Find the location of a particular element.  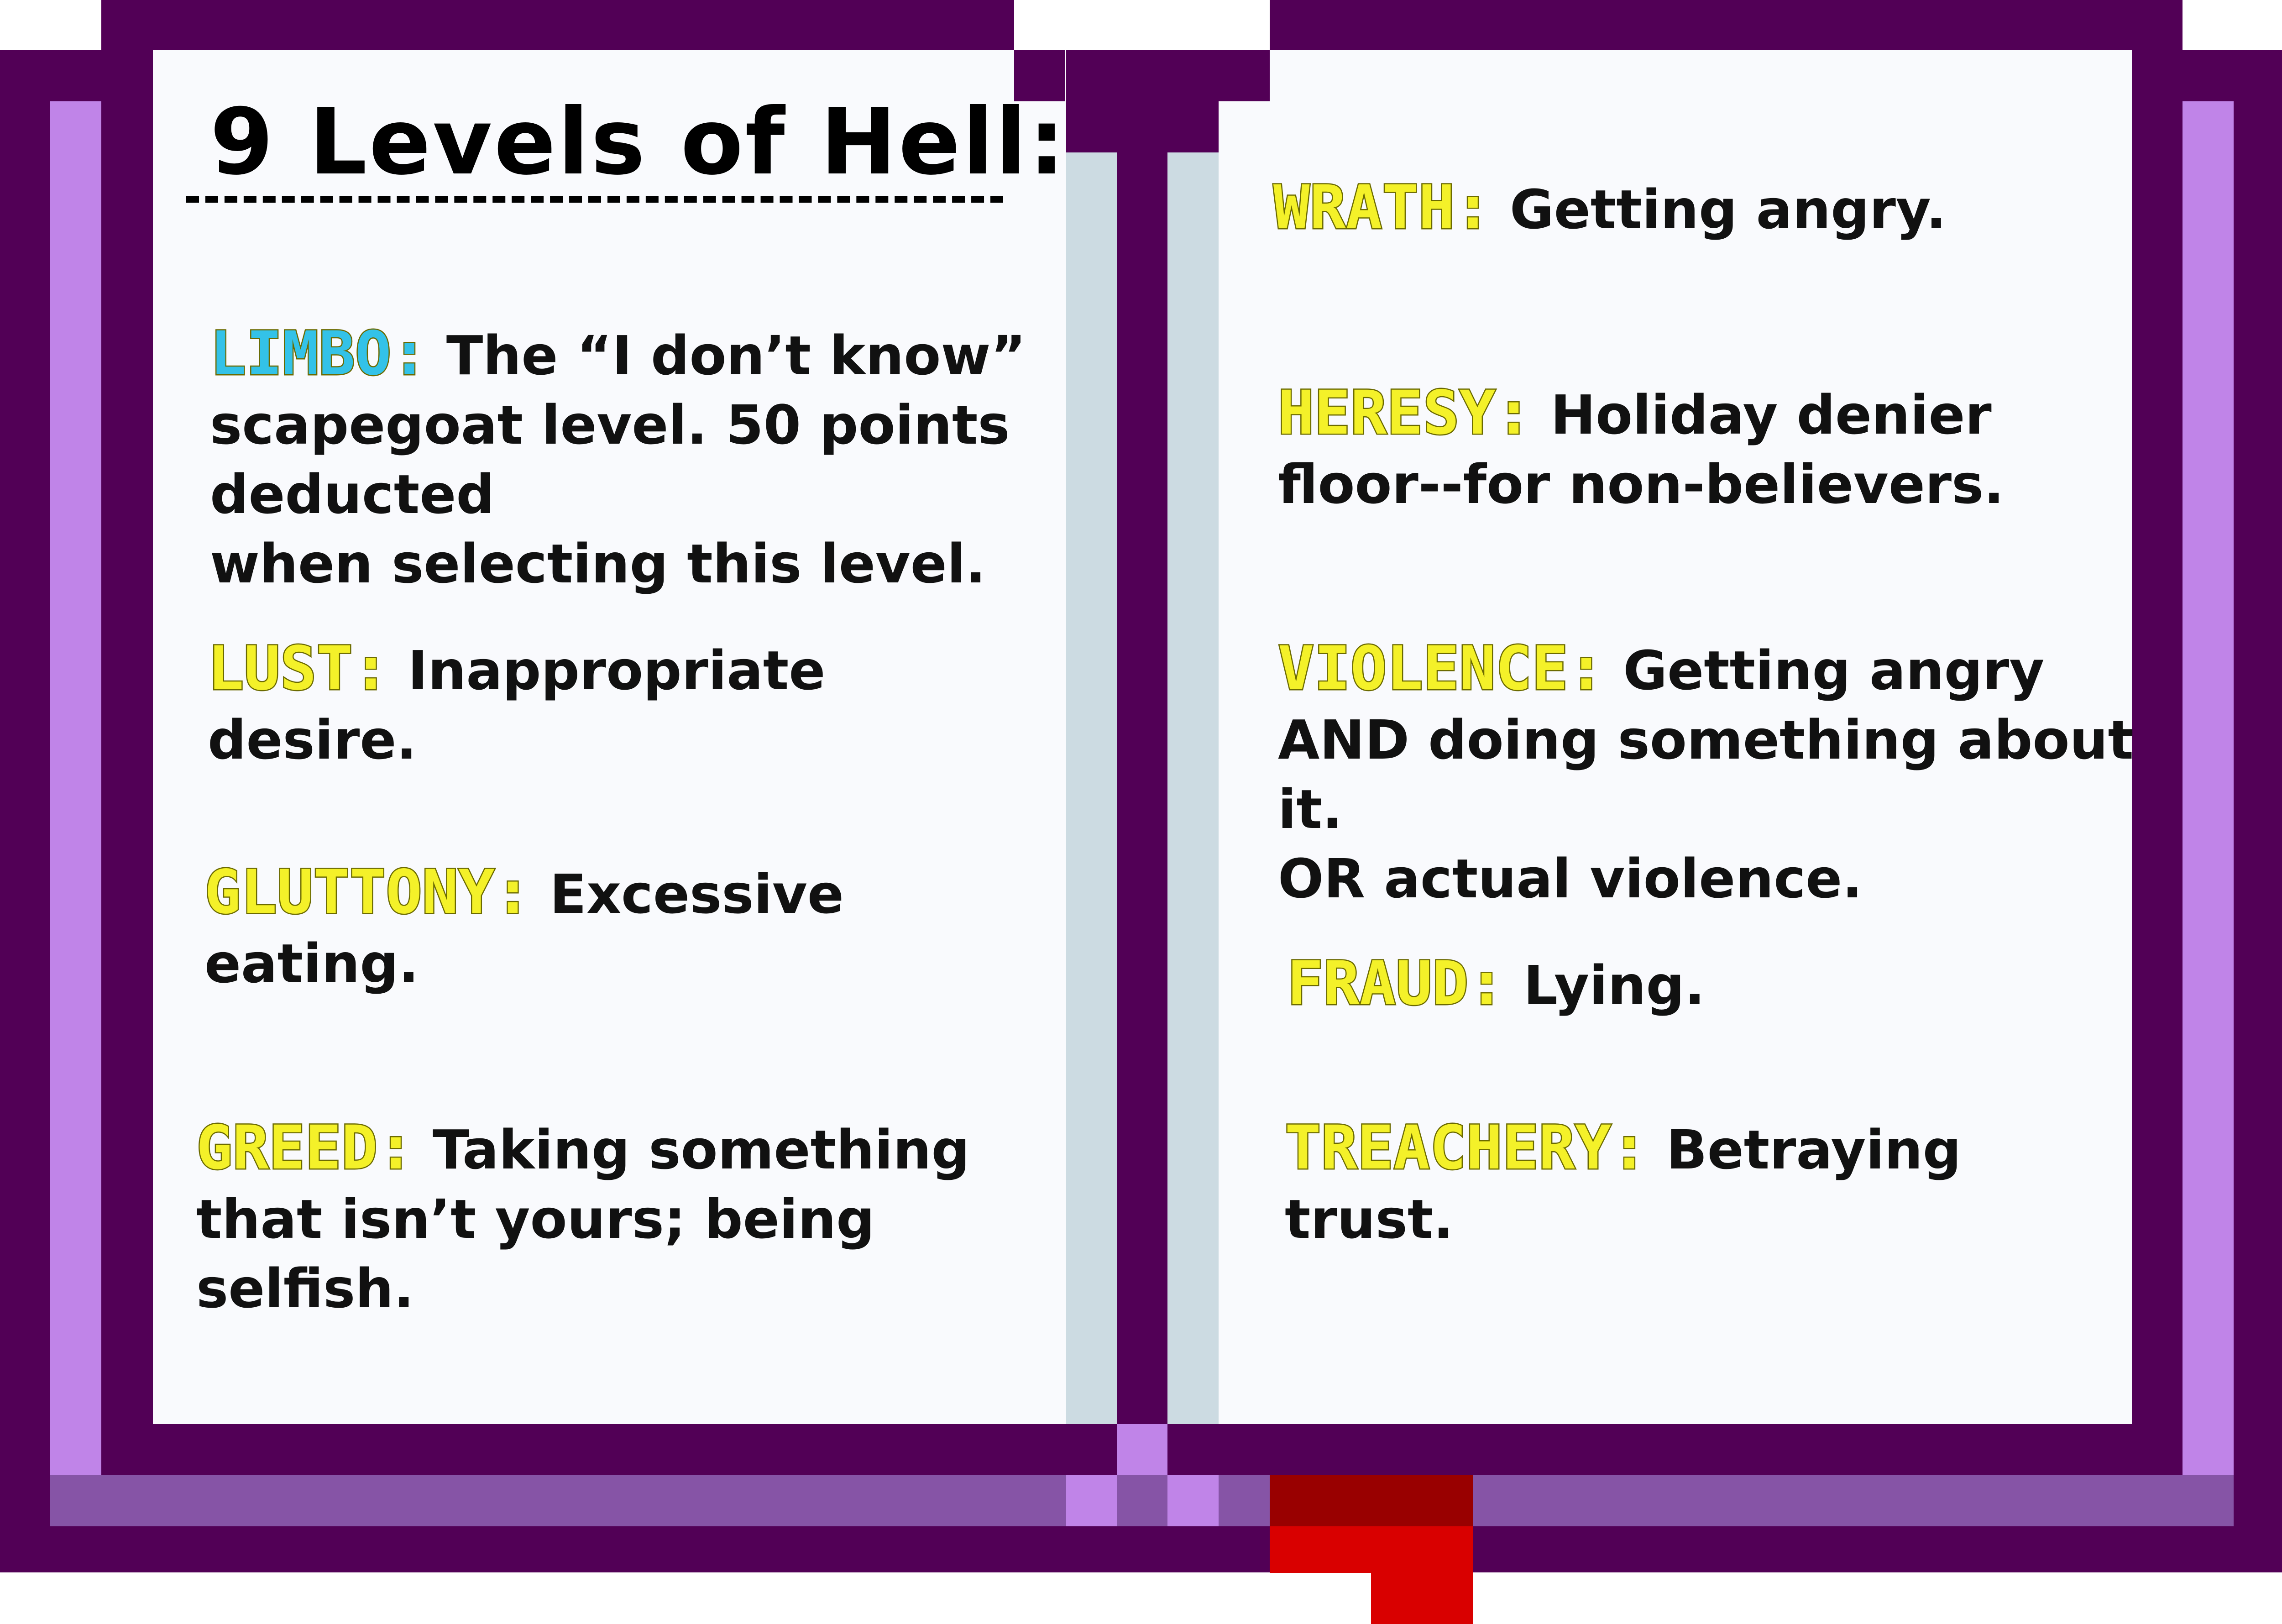

spine-page-left is located at coordinates (1091, 788).